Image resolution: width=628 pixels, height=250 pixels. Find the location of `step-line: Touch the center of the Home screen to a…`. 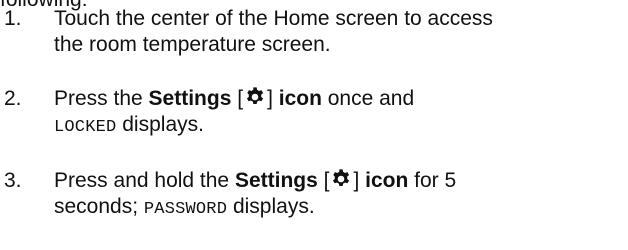

step-line: Touch the center of the Home screen to a… is located at coordinates (273, 18).